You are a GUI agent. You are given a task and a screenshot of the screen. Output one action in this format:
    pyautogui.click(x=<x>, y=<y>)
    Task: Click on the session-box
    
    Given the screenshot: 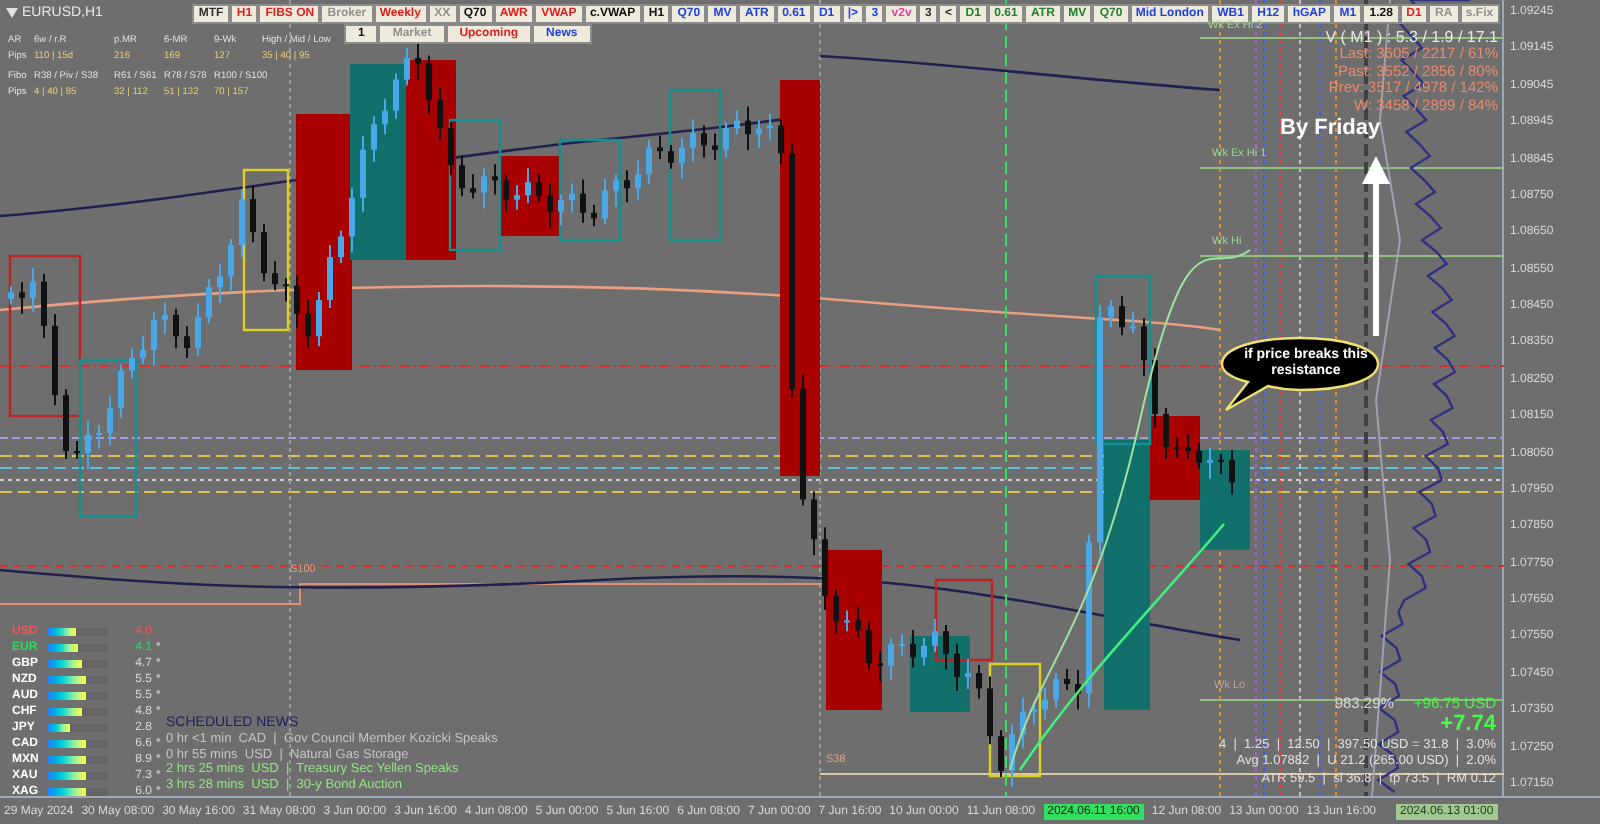 What is the action you would take?
    pyautogui.click(x=1225, y=500)
    